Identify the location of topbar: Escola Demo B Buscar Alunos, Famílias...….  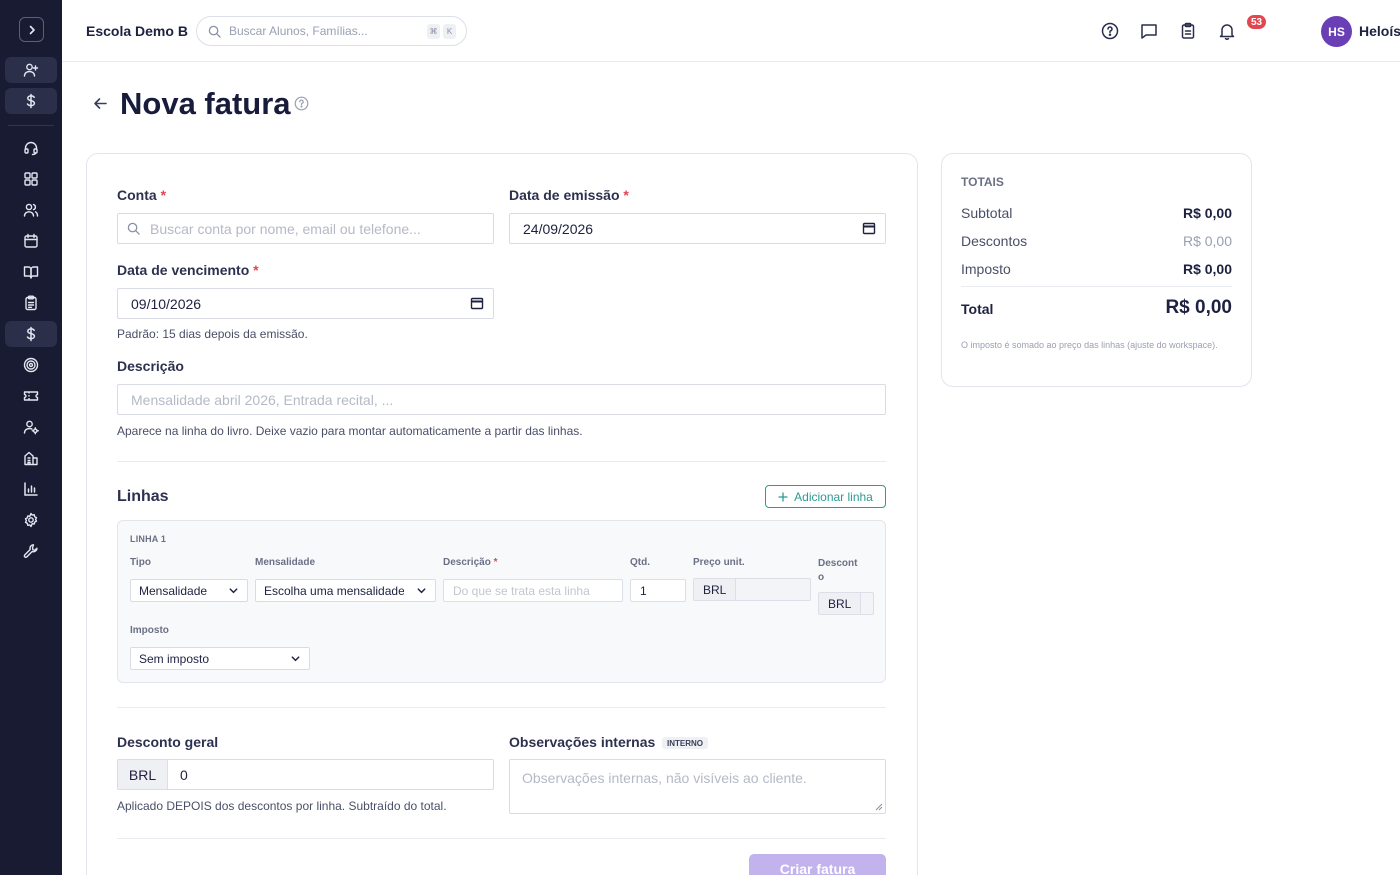
(731, 31).